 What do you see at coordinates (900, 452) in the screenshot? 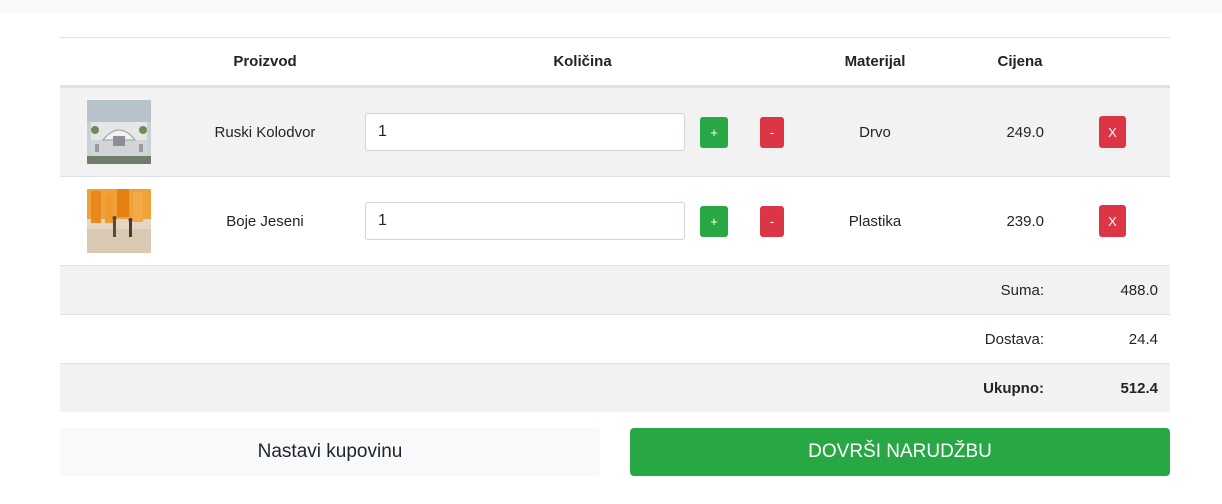
I see `finish-order-button: DOVRŠI NARUDŽBU` at bounding box center [900, 452].